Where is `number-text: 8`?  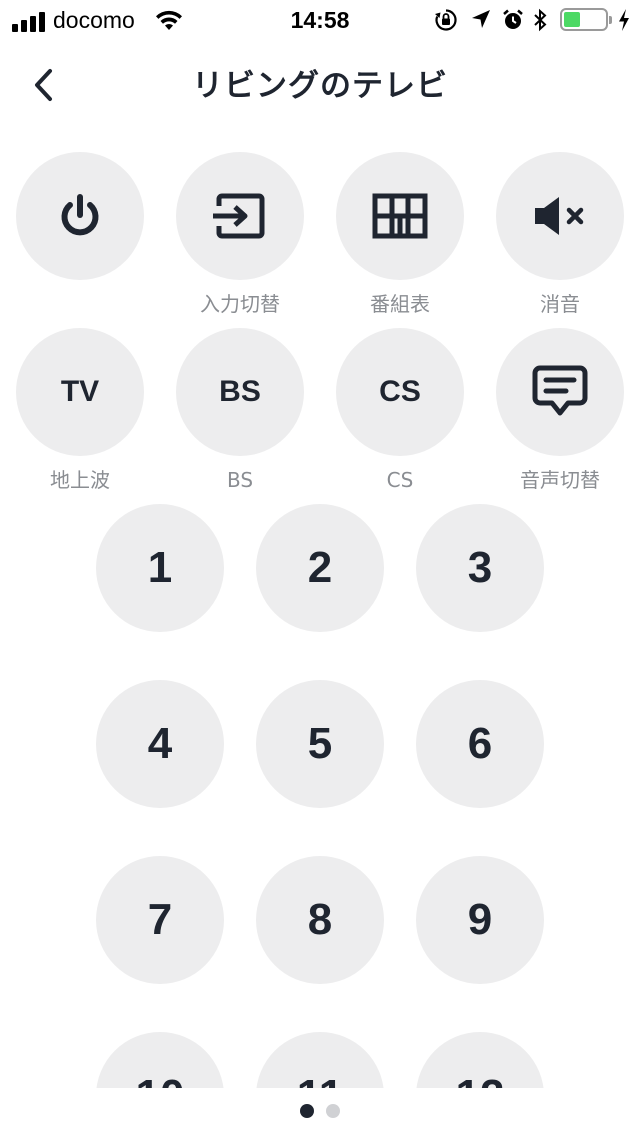 number-text: 8 is located at coordinates (320, 919).